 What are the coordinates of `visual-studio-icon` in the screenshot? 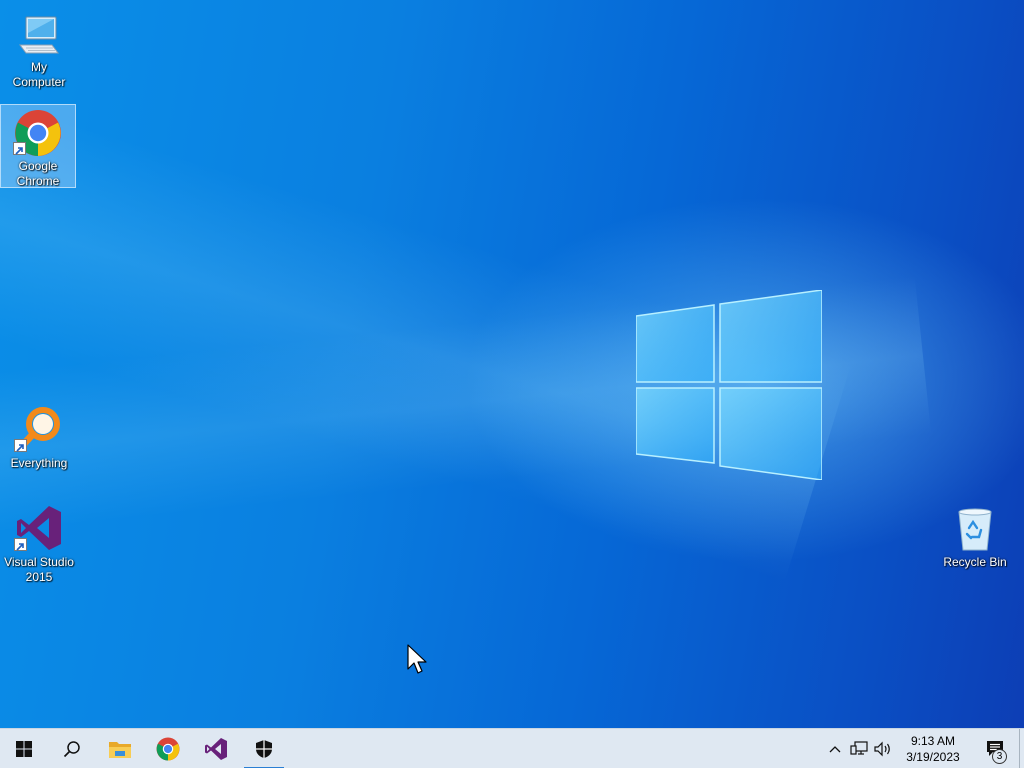 It's located at (216, 748).